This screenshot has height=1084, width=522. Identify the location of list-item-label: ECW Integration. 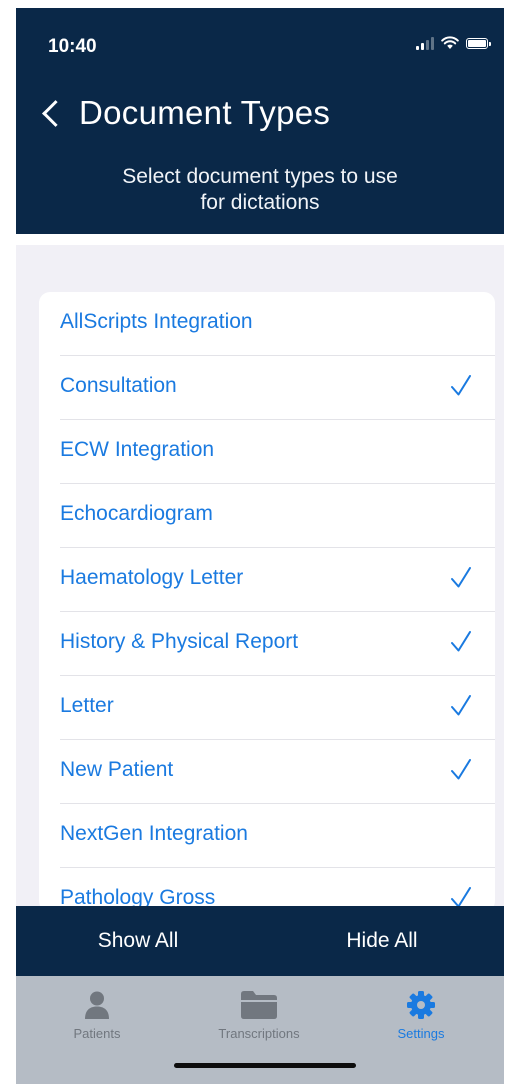
(137, 449).